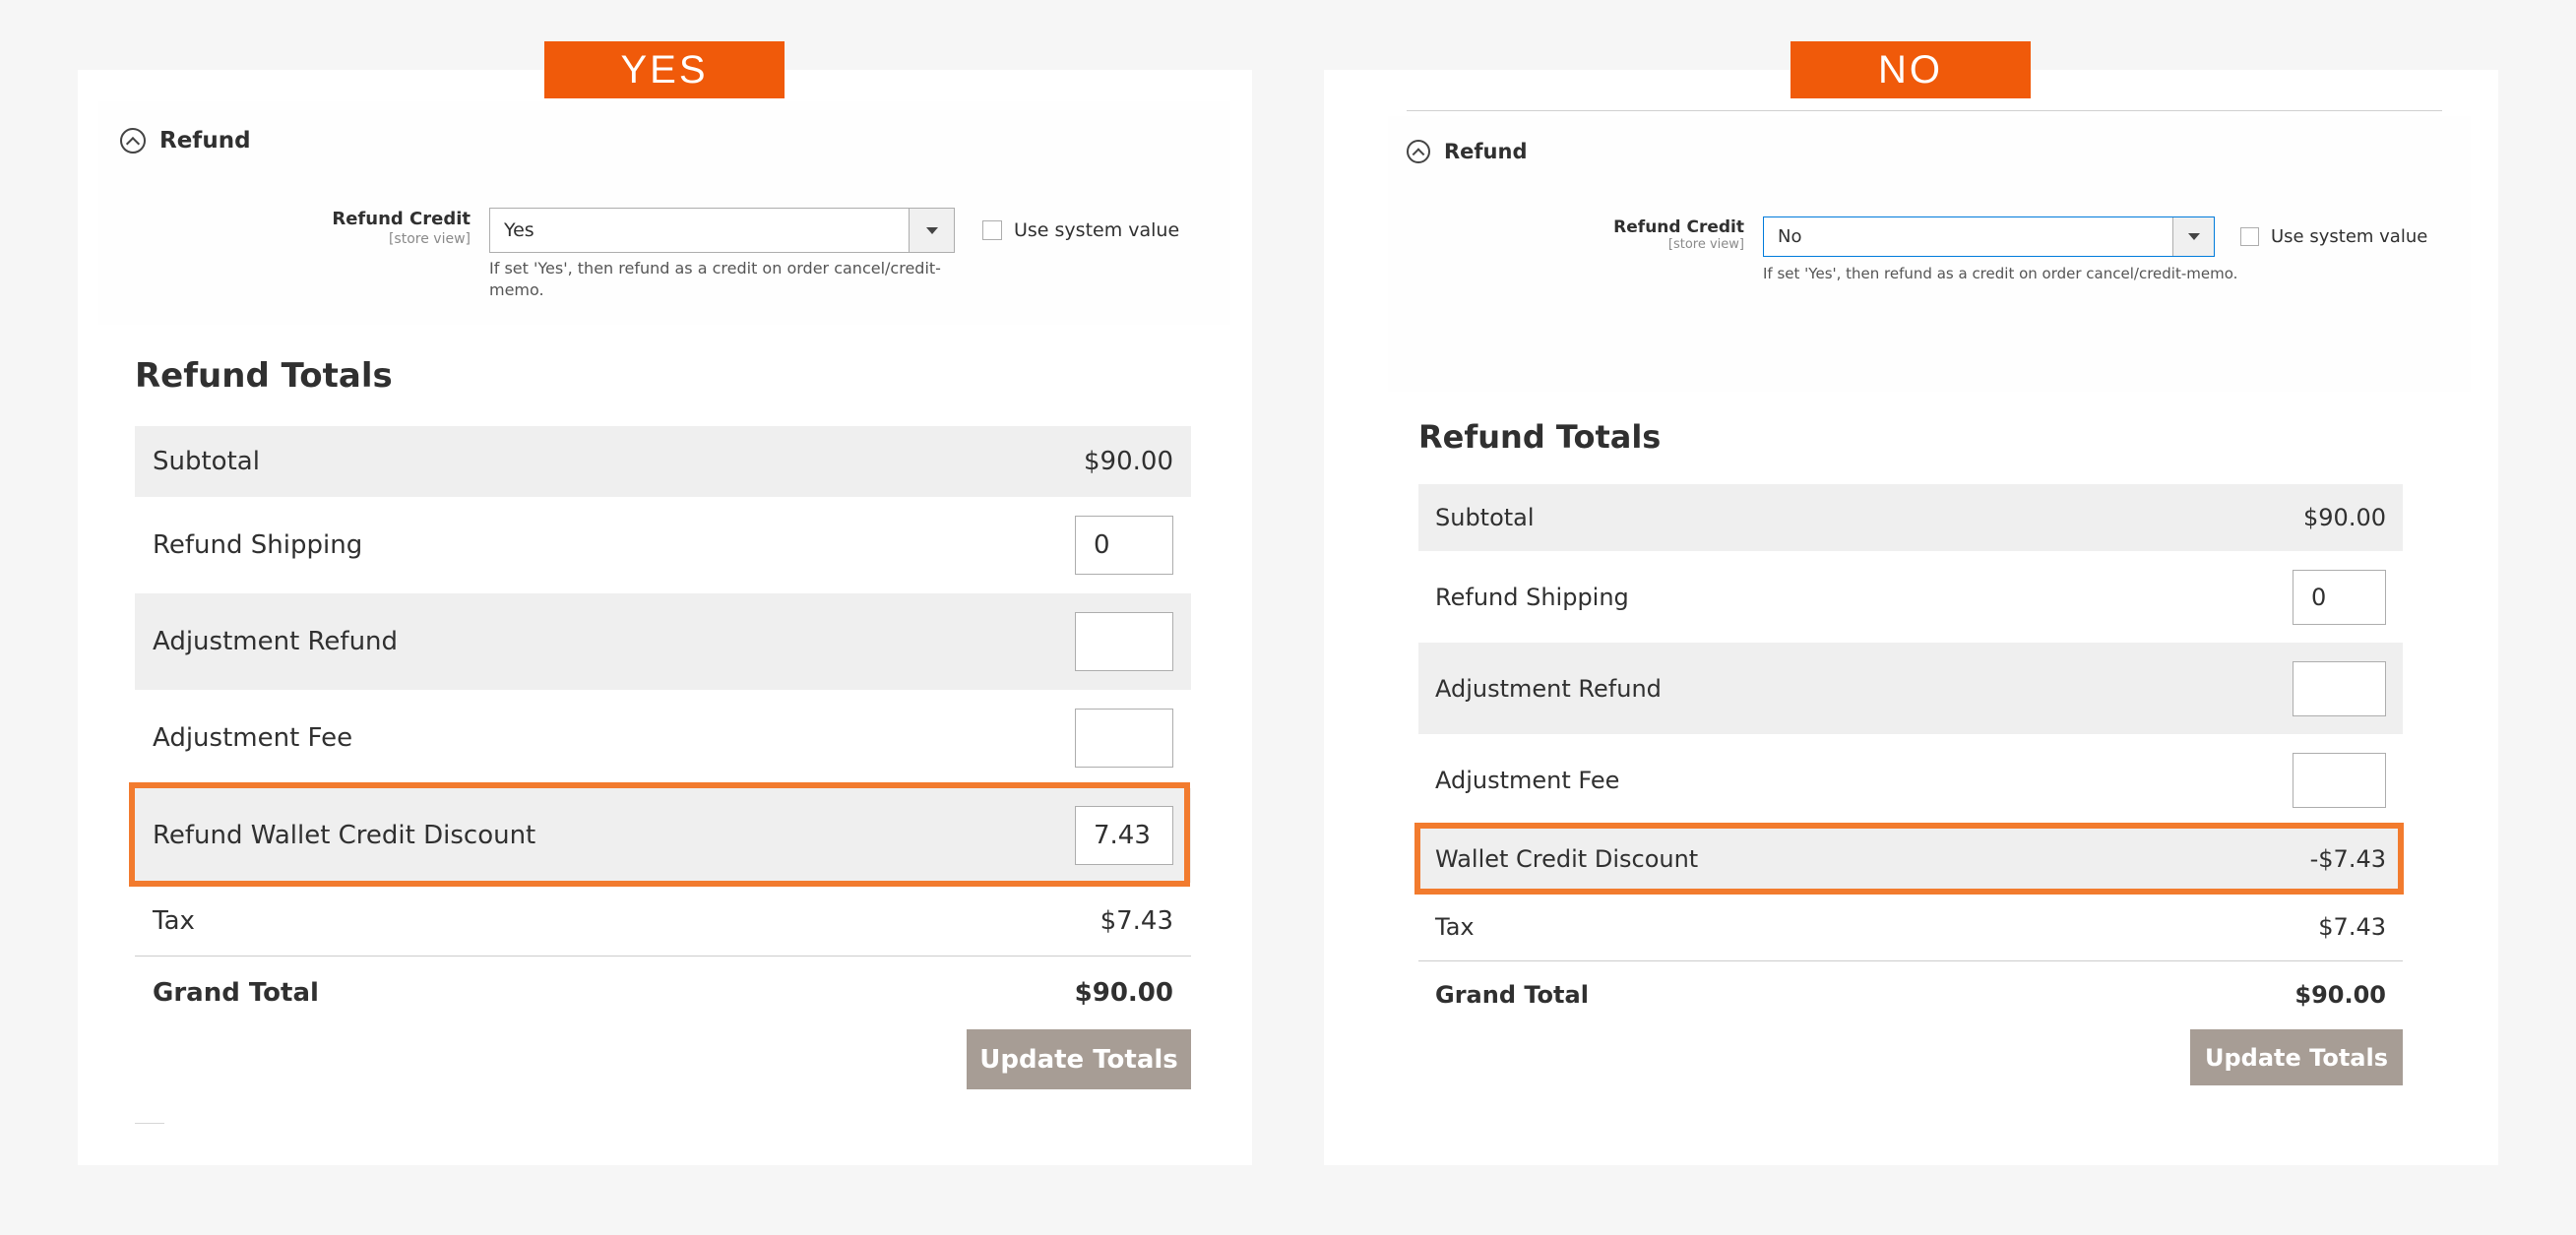  I want to click on left-wallet-highlight-frame, so click(659, 834).